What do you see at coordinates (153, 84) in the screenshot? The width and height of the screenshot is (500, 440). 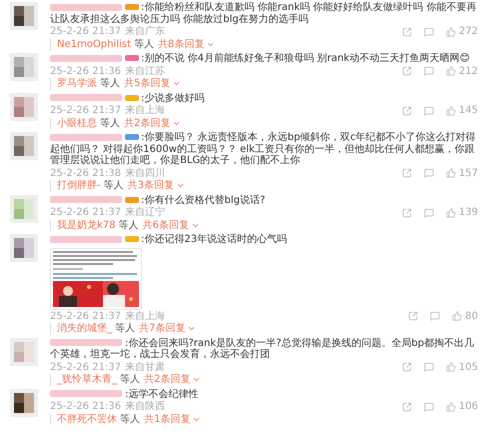 I see `reply-count-link: 共5条回复` at bounding box center [153, 84].